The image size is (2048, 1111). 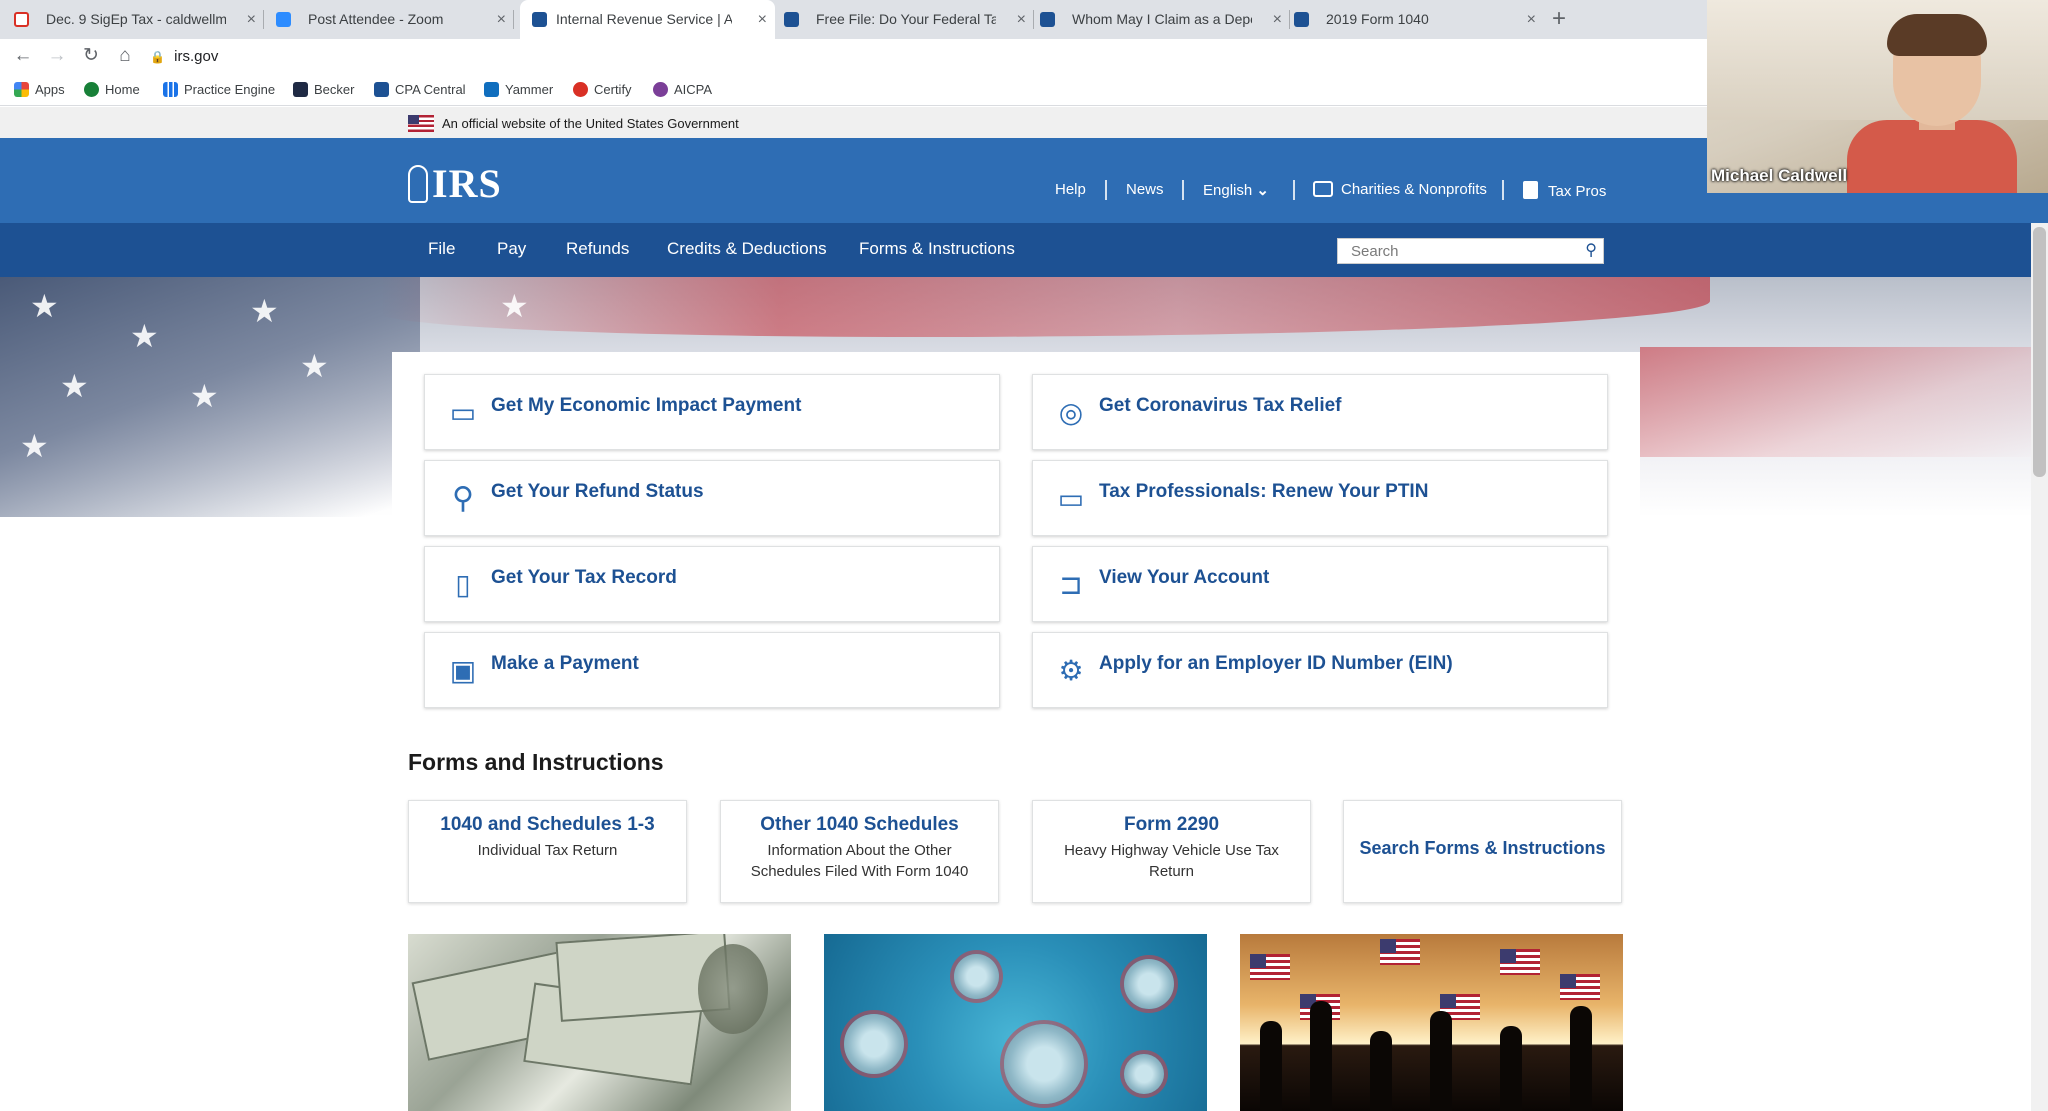 What do you see at coordinates (1183, 190) in the screenshot?
I see `divider` at bounding box center [1183, 190].